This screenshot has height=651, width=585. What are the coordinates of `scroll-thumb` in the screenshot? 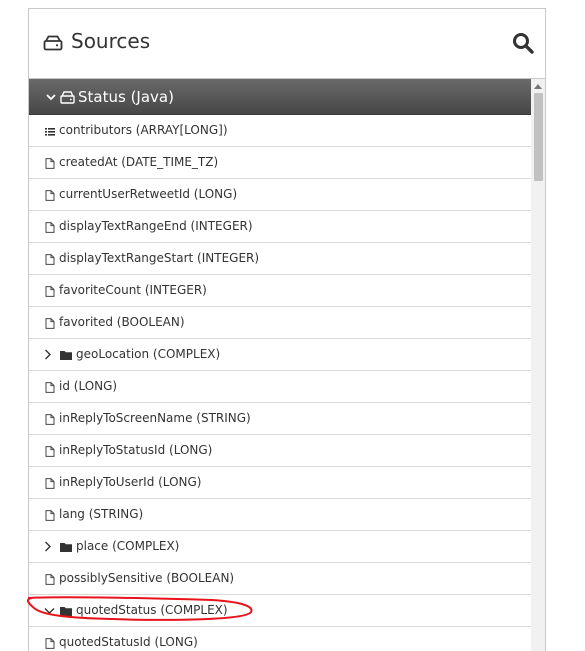 It's located at (538, 137).